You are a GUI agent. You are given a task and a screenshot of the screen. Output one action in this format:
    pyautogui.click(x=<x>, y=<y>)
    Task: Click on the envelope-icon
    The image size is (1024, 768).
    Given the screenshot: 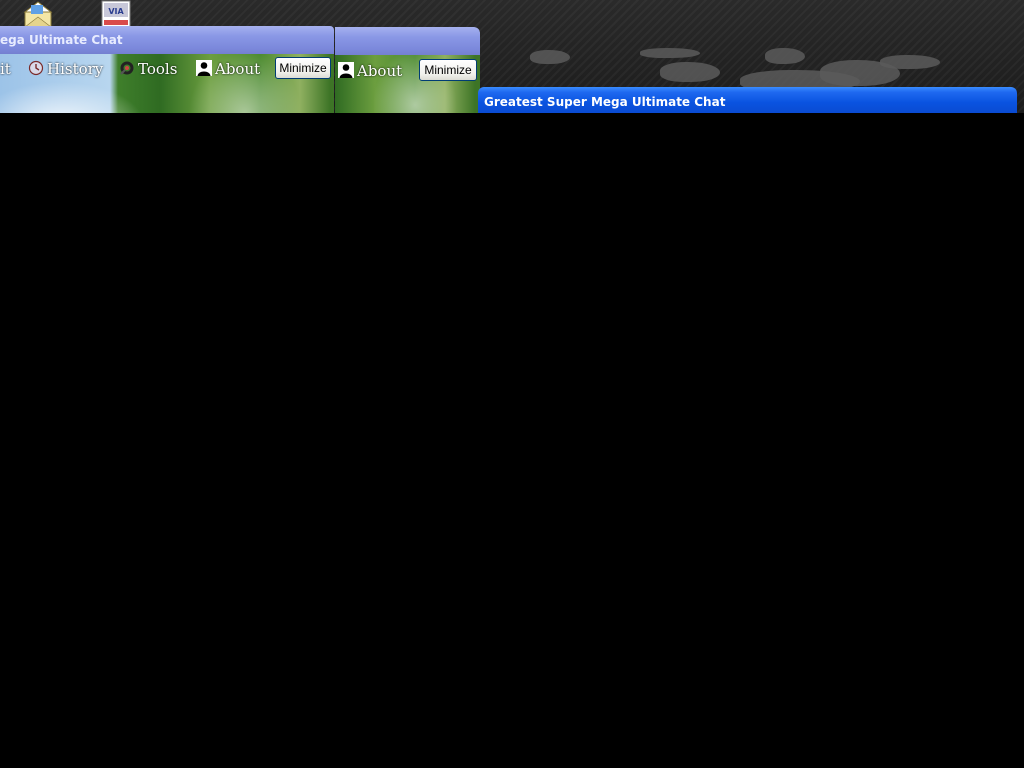 What is the action you would take?
    pyautogui.click(x=38, y=14)
    